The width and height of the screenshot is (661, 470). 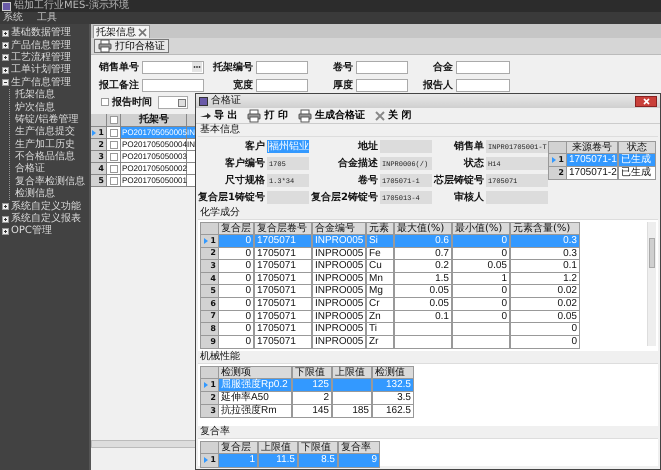 What do you see at coordinates (239, 460) in the screenshot?
I see `table-cell: 1` at bounding box center [239, 460].